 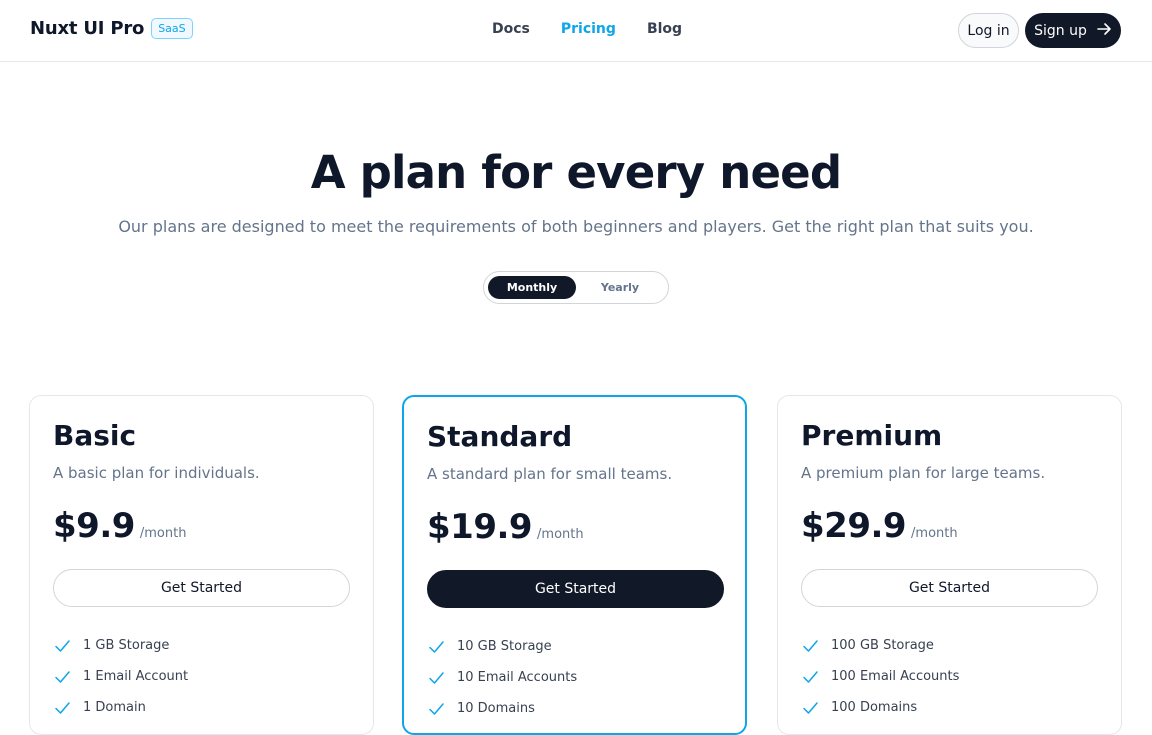 I want to click on plan-price: $19.9, so click(x=480, y=527).